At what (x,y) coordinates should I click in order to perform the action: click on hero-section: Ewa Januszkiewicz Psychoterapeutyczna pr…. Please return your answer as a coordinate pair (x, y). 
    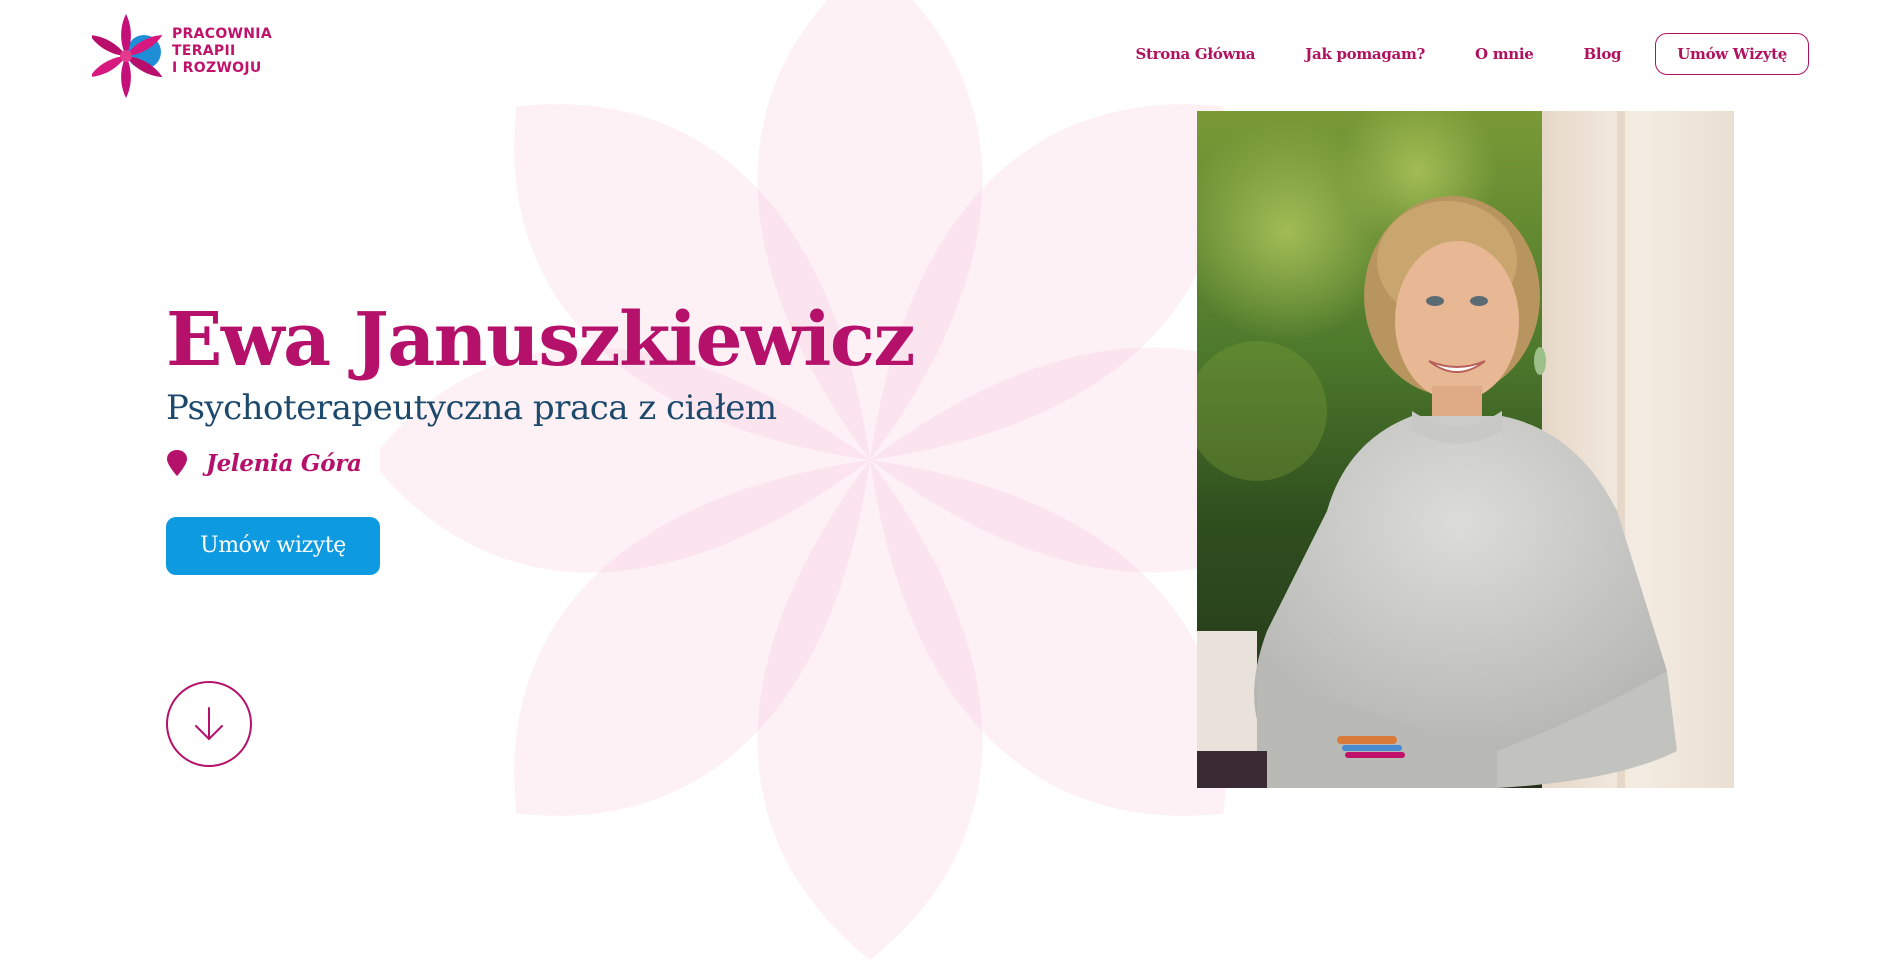
    Looking at the image, I should click on (540, 435).